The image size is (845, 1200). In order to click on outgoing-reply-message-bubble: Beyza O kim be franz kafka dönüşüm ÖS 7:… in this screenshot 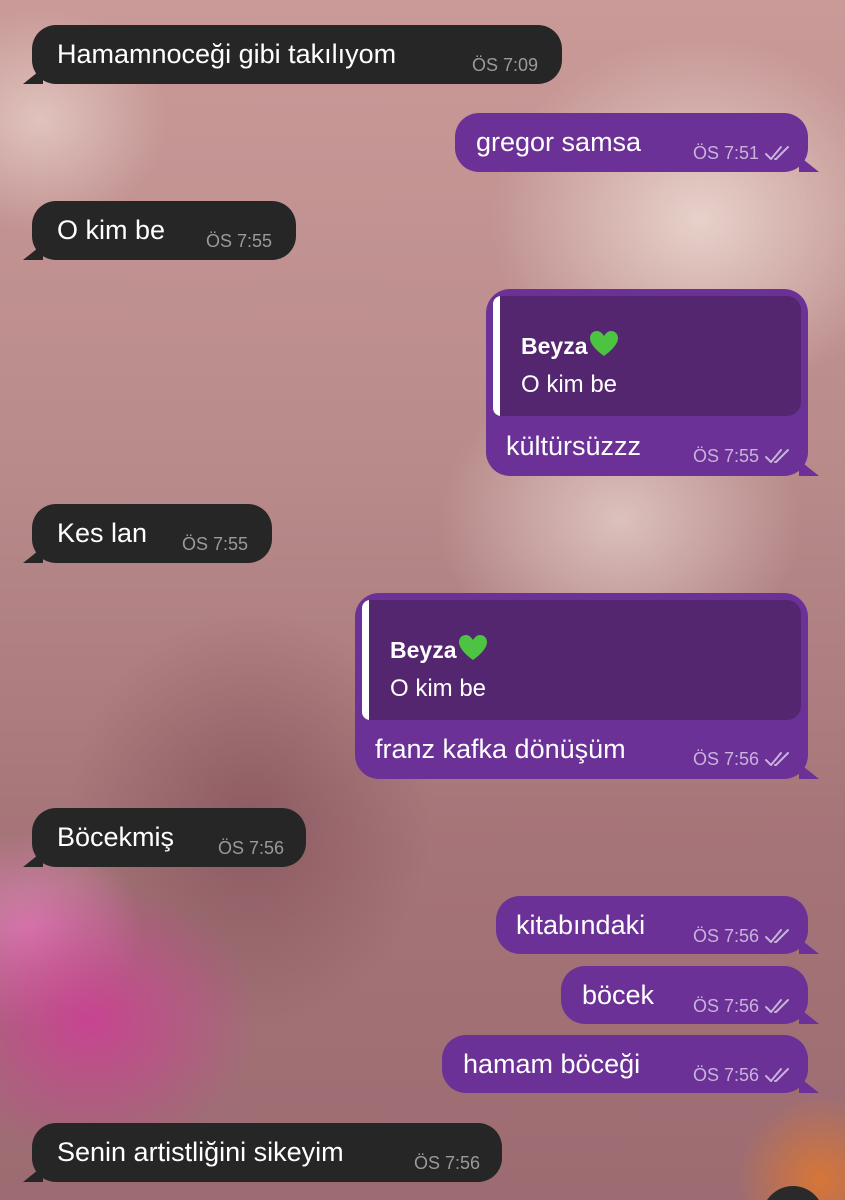, I will do `click(581, 686)`.